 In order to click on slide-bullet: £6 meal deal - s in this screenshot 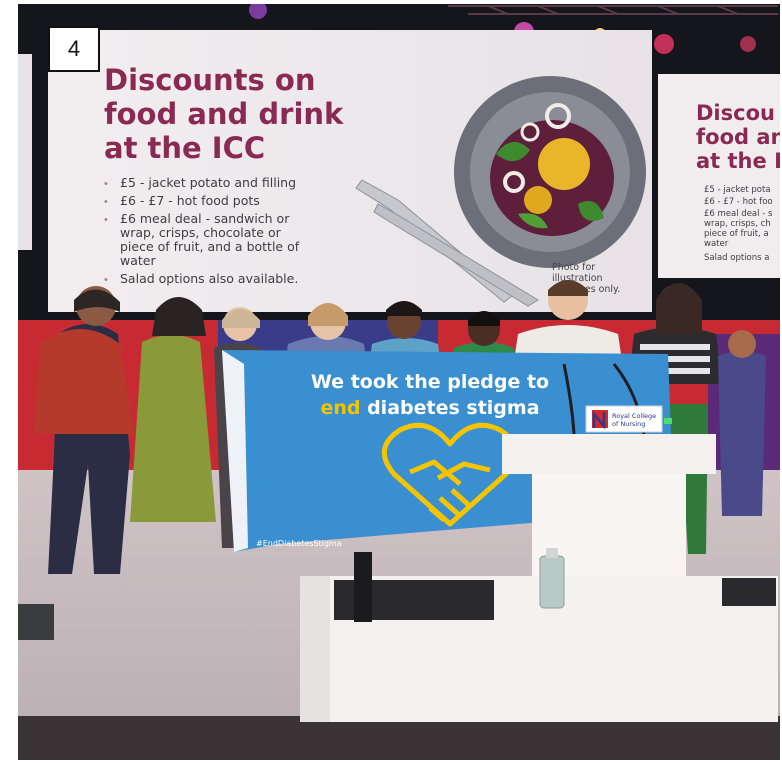, I will do `click(738, 214)`.